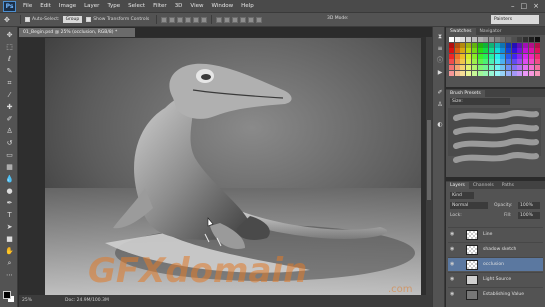  Describe the element at coordinates (136, 6) in the screenshot. I see `menu-select: Select` at that location.